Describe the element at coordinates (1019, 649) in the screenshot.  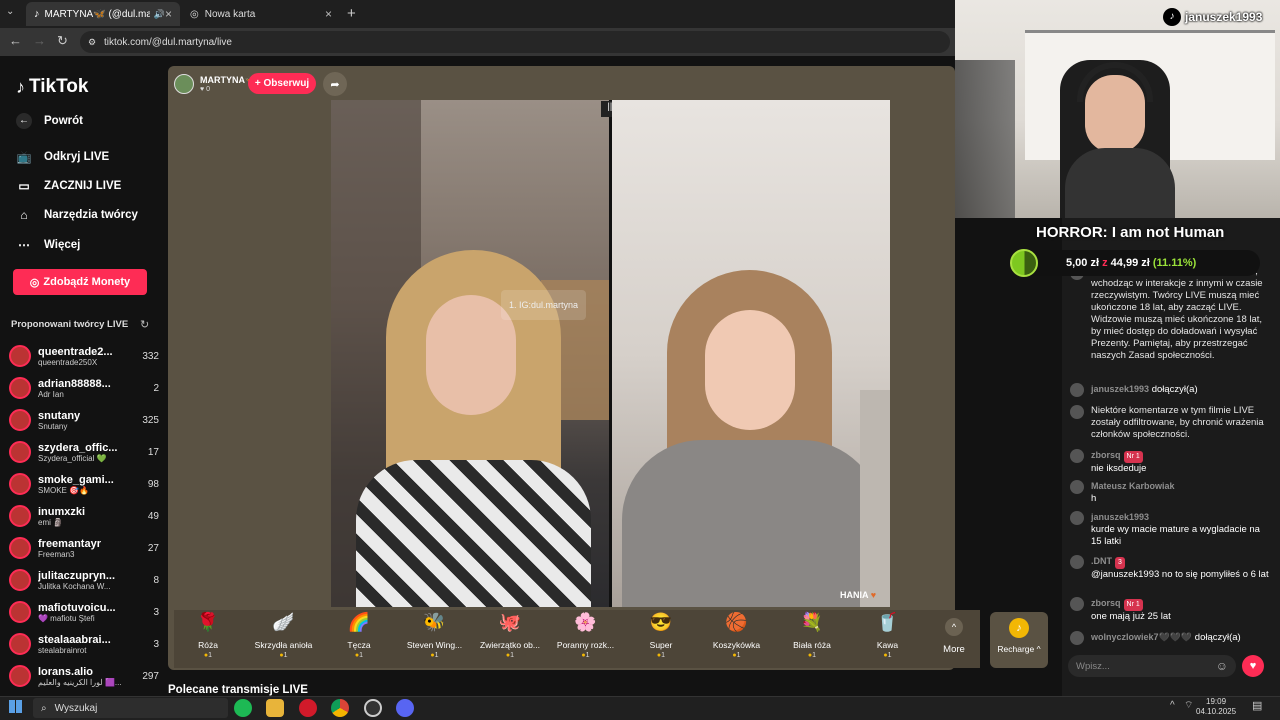
I see `recharge-label: Recharge ^` at that location.